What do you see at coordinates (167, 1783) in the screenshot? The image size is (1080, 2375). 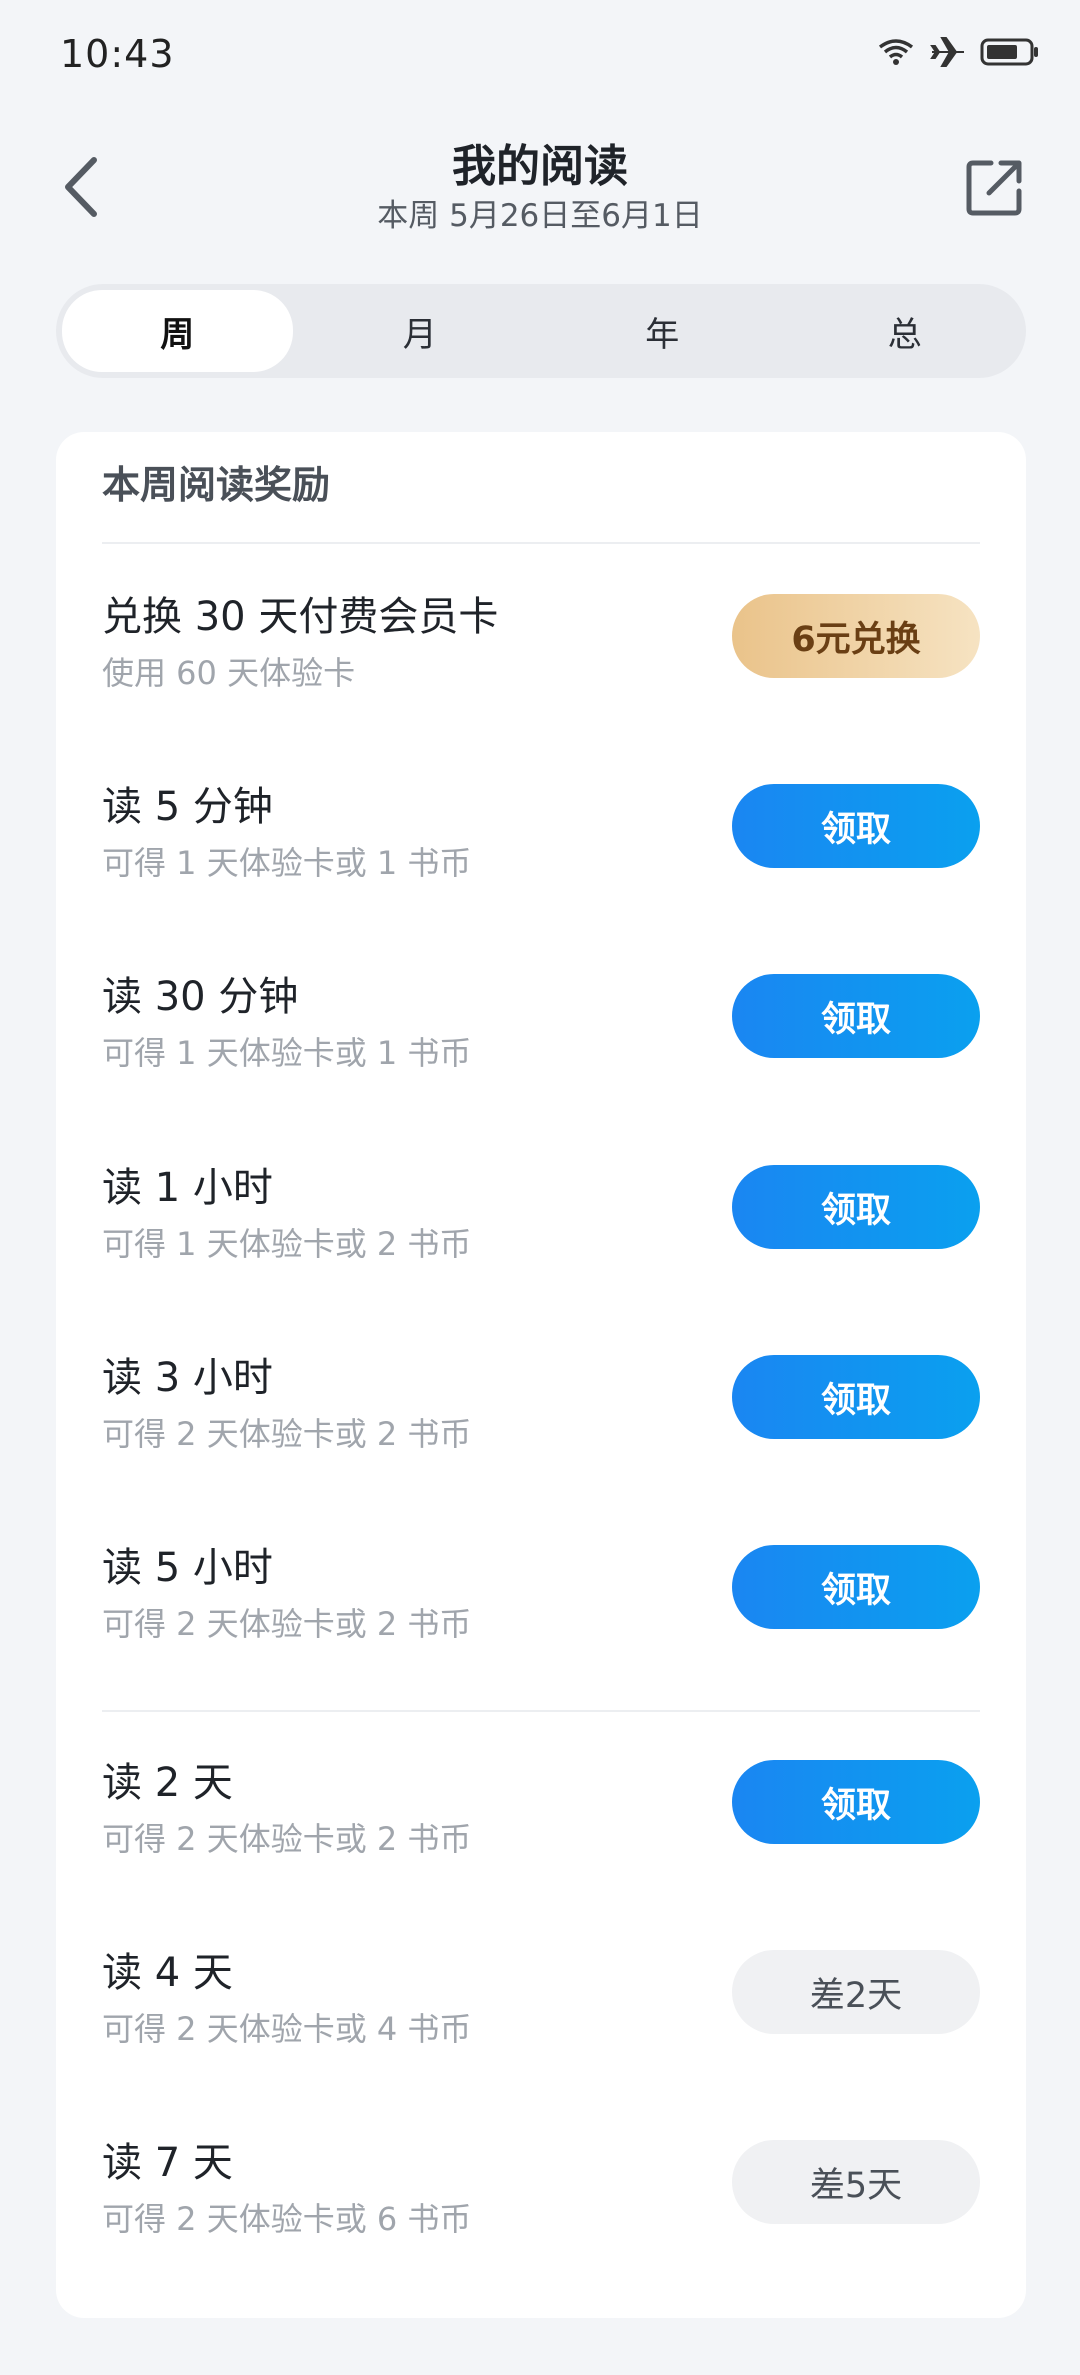 I see `reward-title: 读 2 天` at bounding box center [167, 1783].